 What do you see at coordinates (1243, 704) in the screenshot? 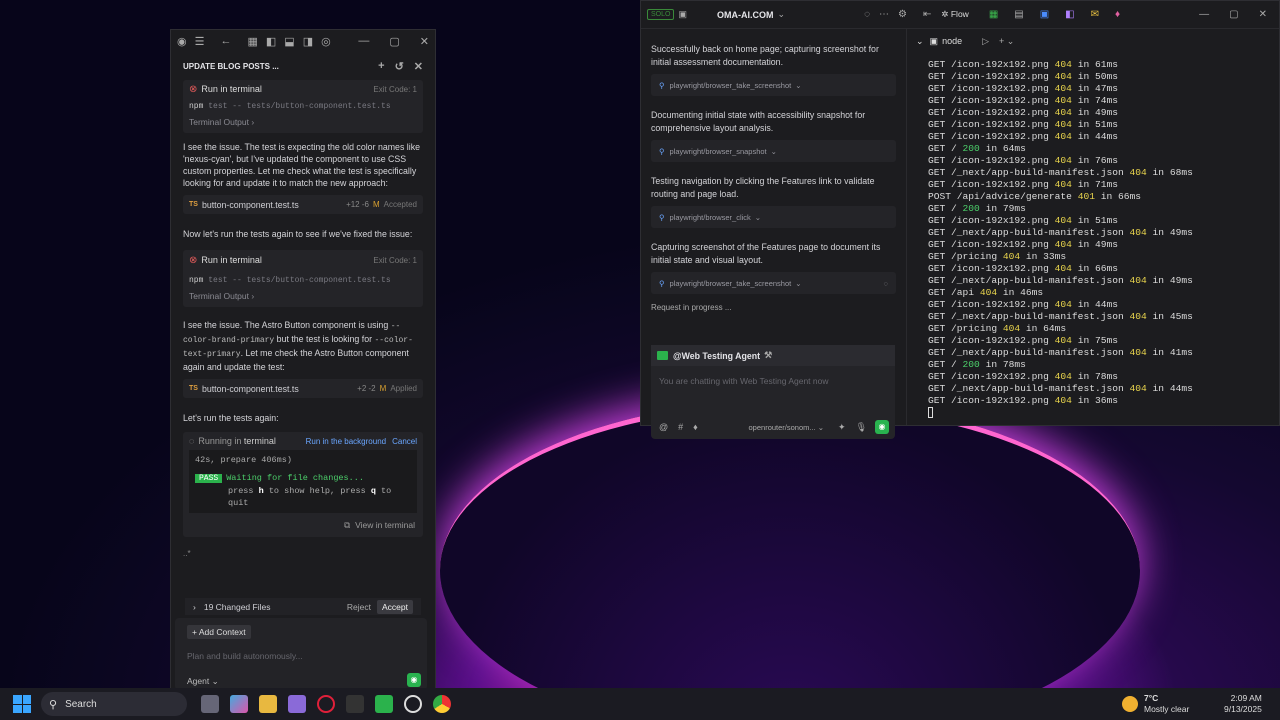
I see `taskbar-clock: 2:09 AM 9/13/2025` at bounding box center [1243, 704].